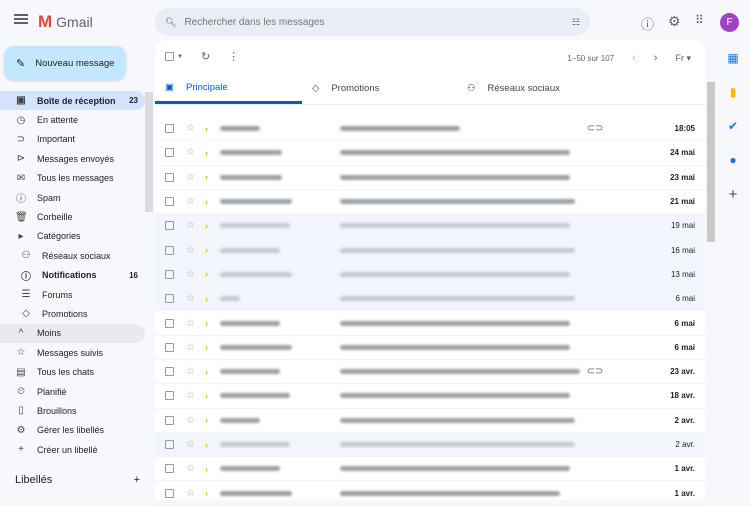  Describe the element at coordinates (430, 202) in the screenshot. I see `email-row: ☆ › 21 mai` at that location.